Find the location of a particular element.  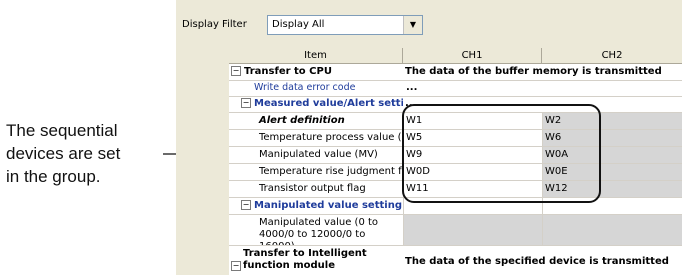

tree-item-transistor: Transistor output flag is located at coordinates (316, 188).